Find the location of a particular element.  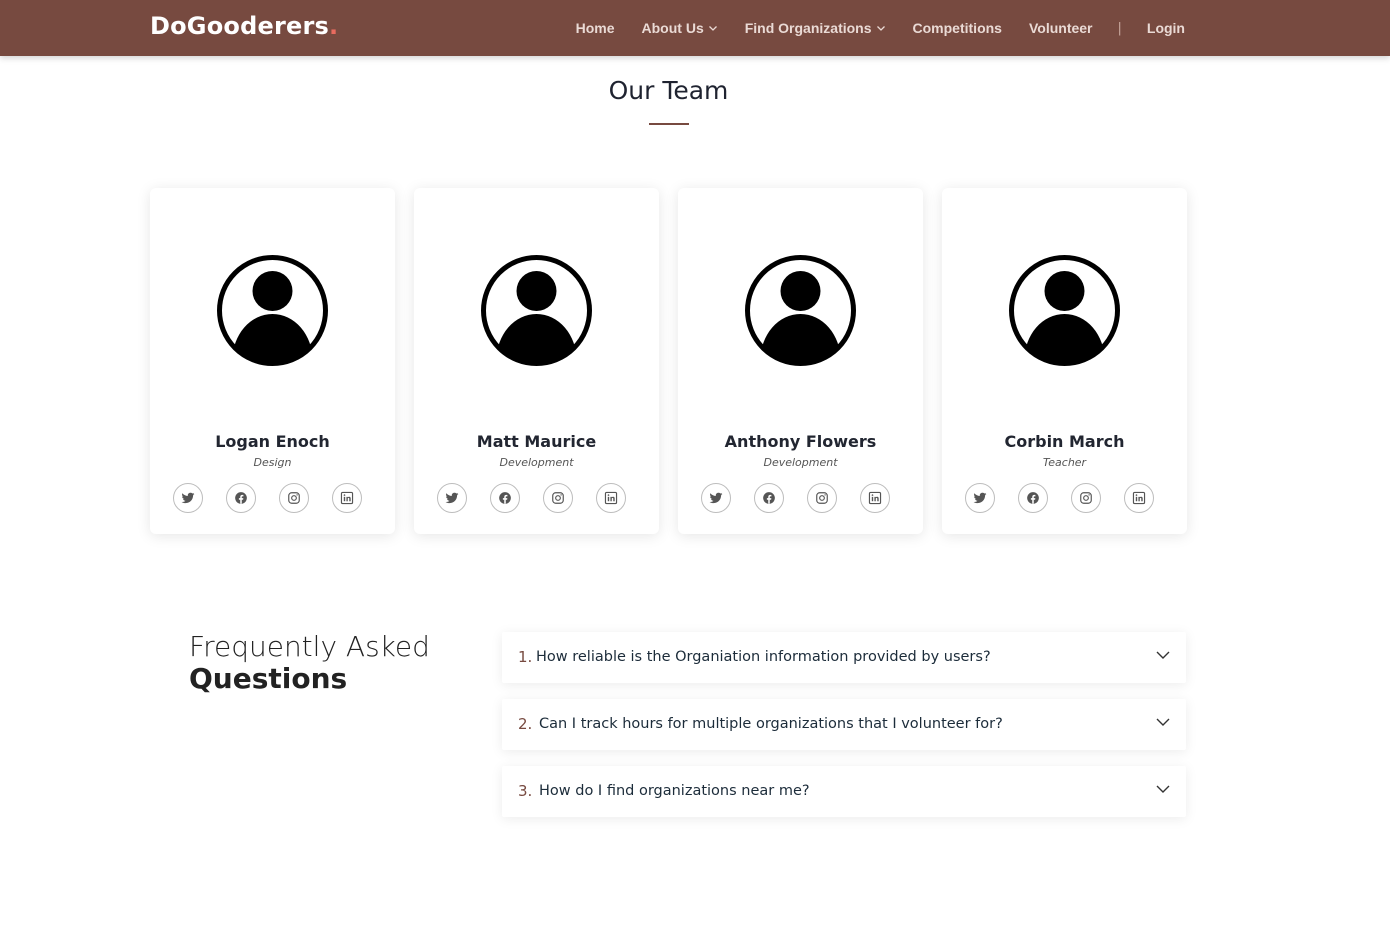

nav-login-link: Login is located at coordinates (1166, 28).